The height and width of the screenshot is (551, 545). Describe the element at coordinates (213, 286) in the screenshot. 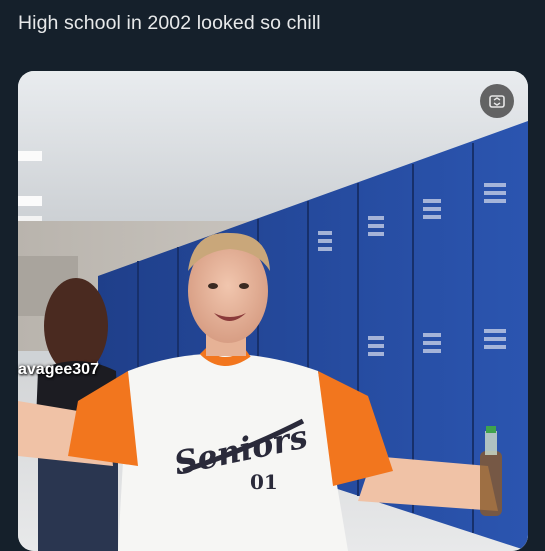

I see `left-eye` at that location.